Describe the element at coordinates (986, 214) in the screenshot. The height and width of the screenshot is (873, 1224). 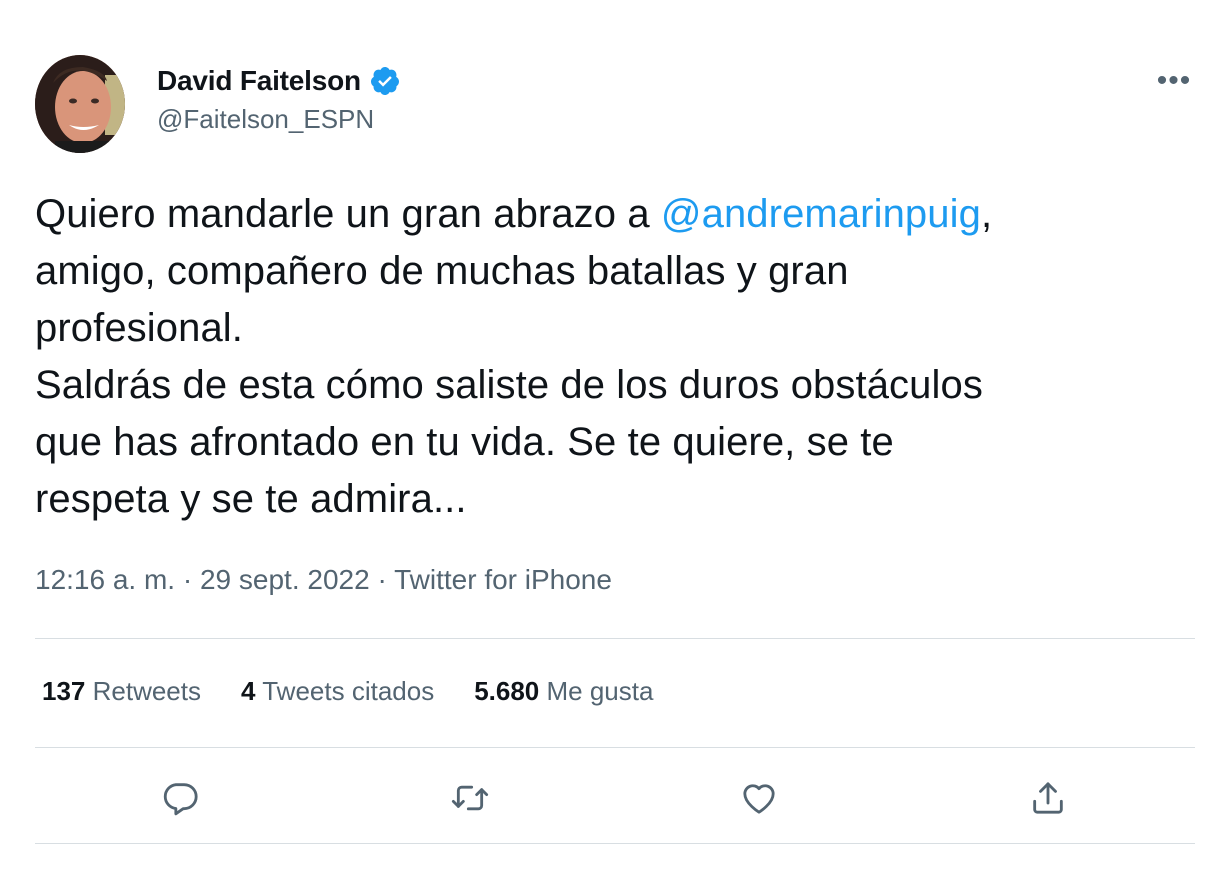
I see `tweet-text-fragment: ,` at that location.